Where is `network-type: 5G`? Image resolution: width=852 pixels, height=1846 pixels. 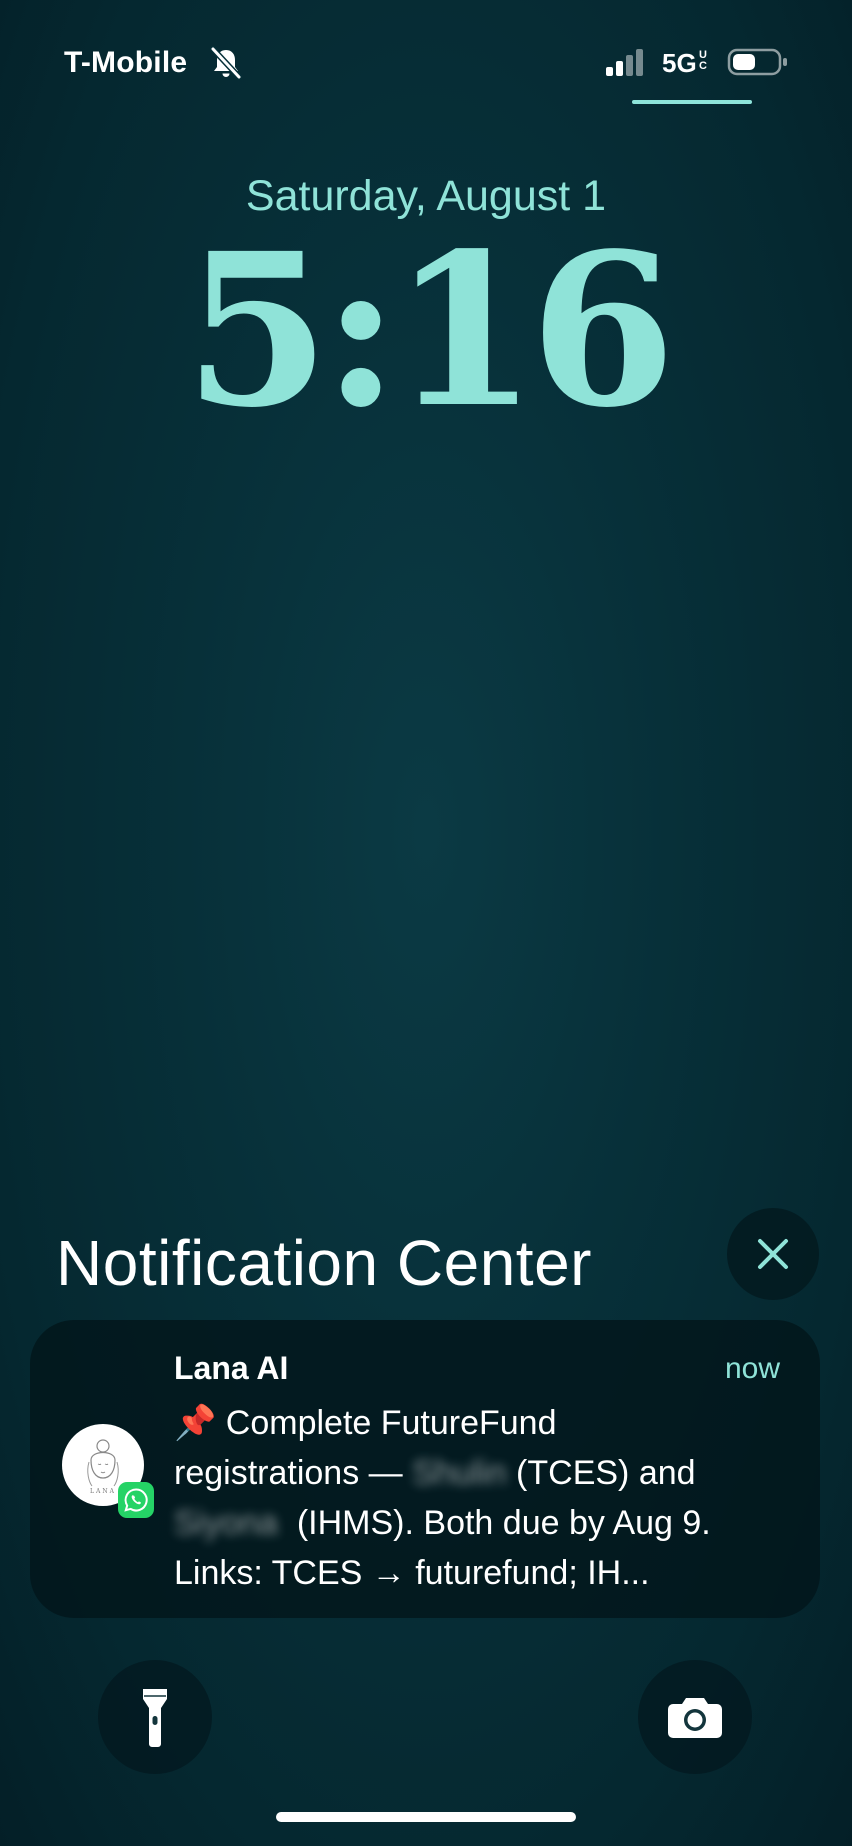 network-type: 5G is located at coordinates (679, 63).